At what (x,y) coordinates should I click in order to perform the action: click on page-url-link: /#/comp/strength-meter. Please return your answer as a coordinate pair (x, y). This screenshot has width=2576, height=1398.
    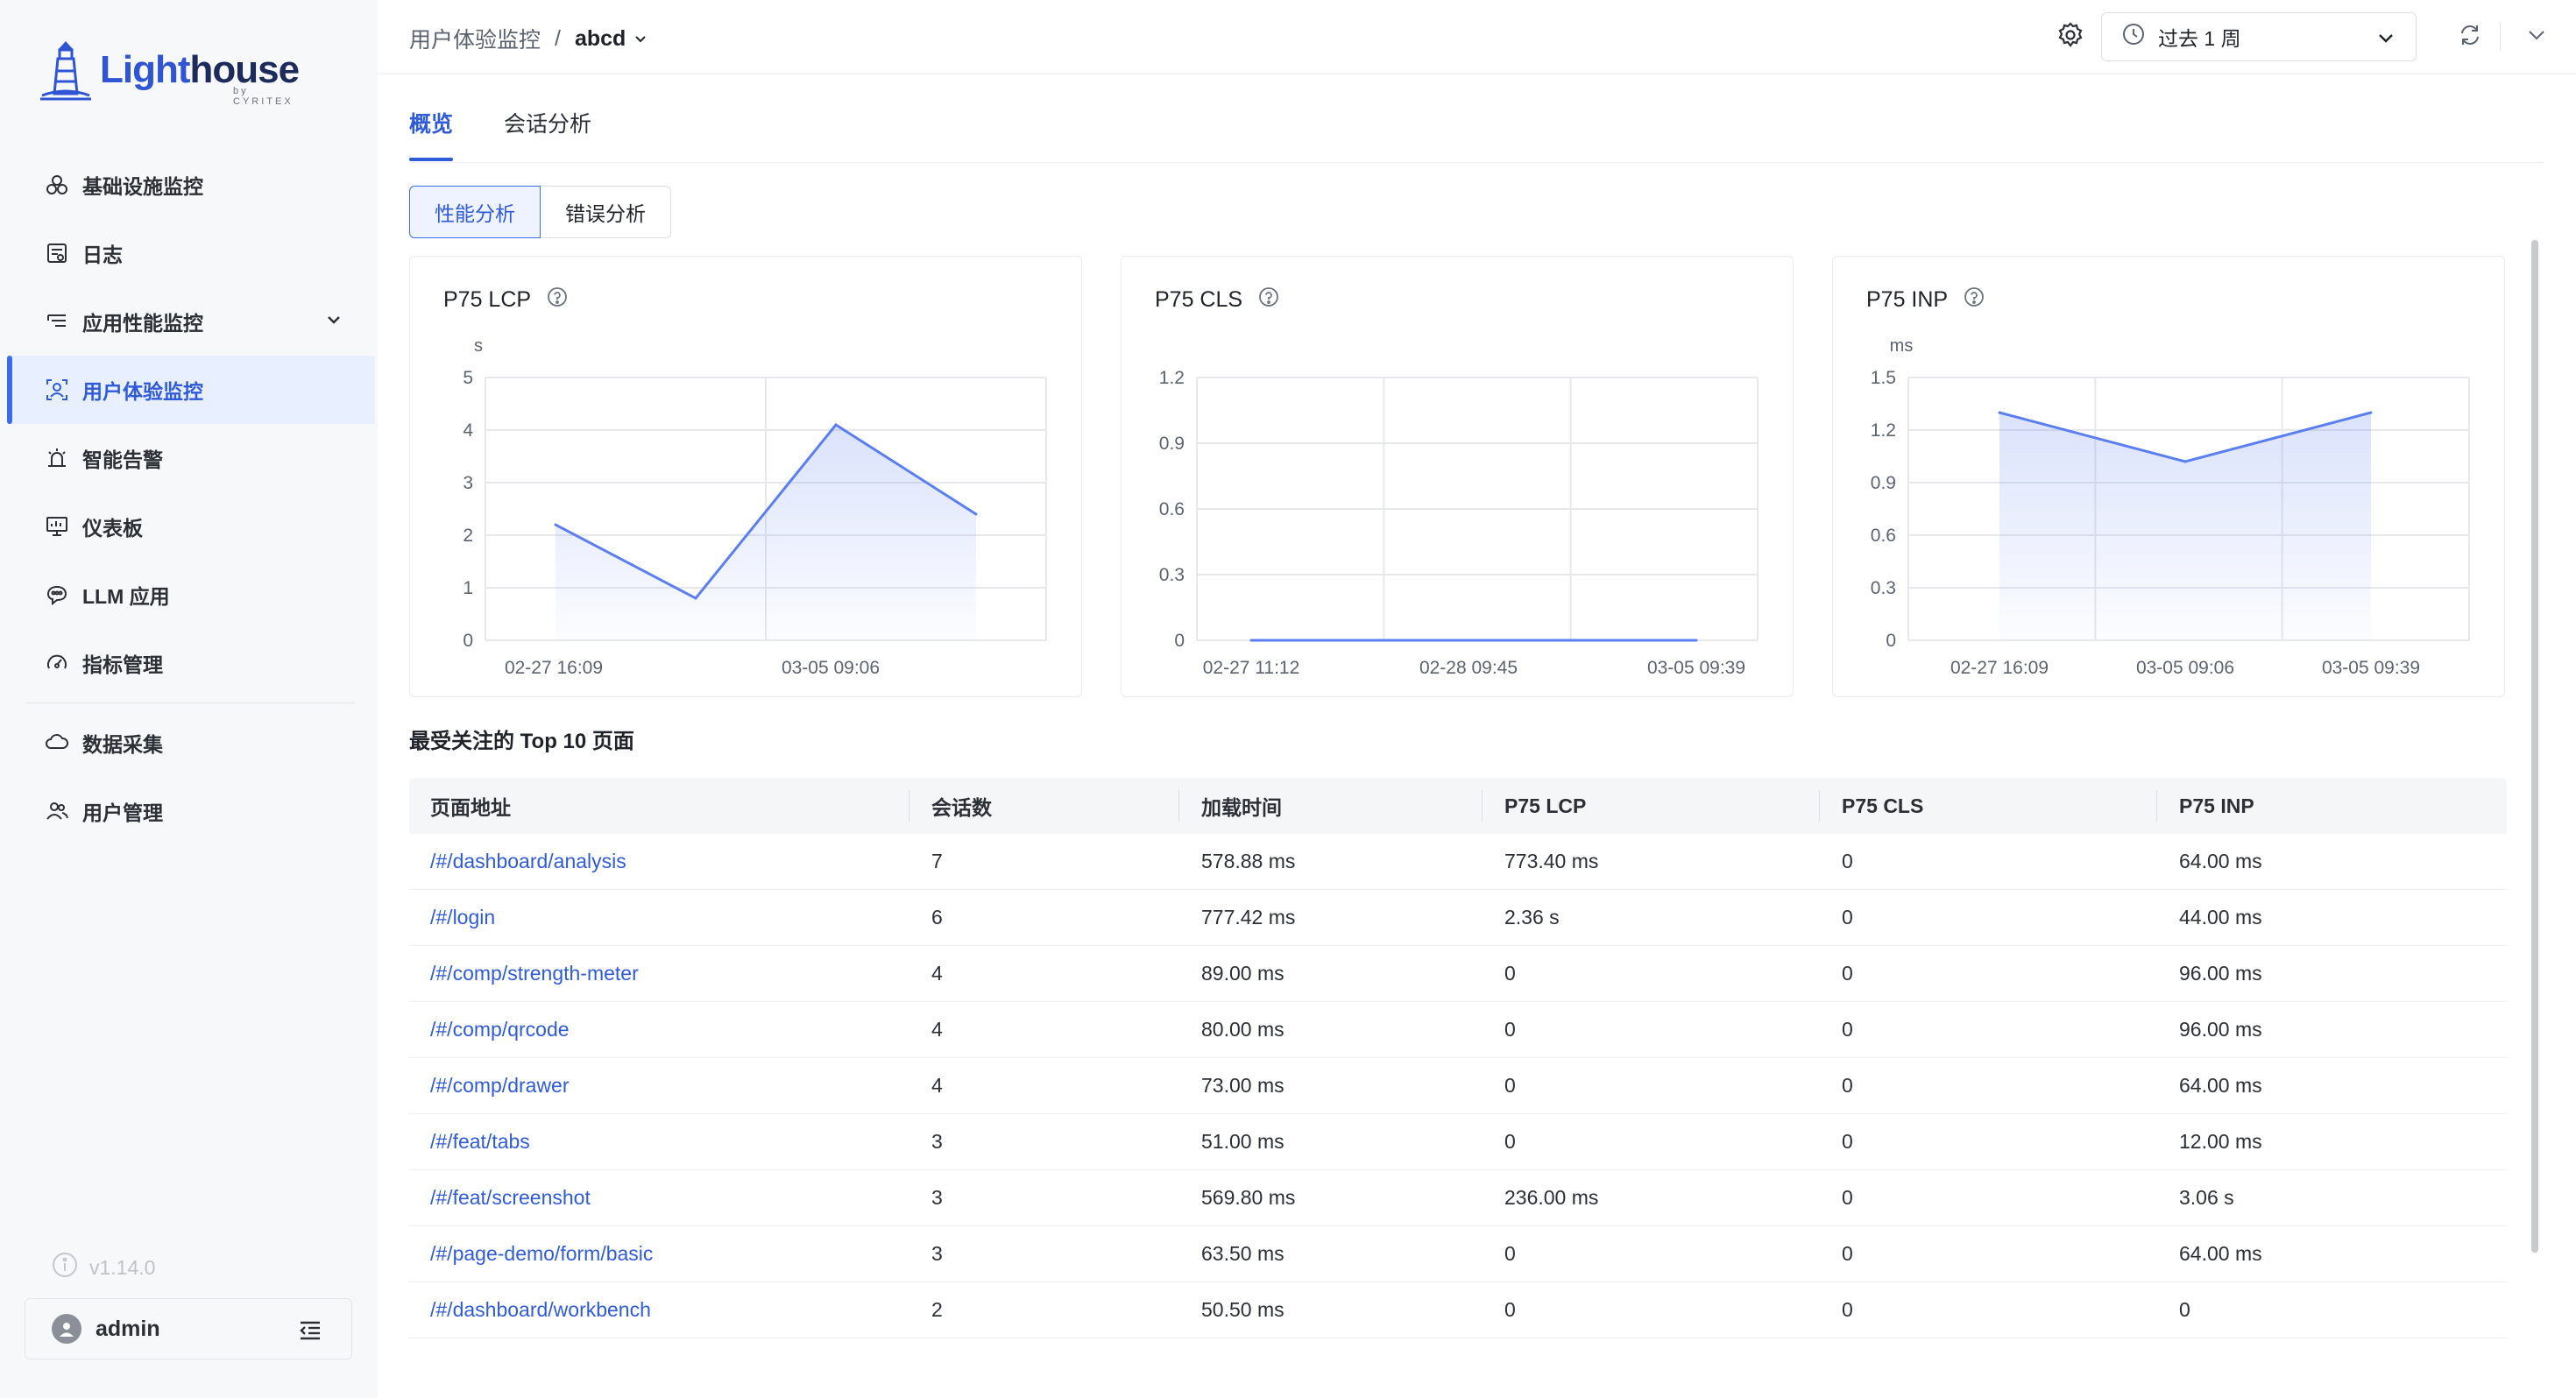
    Looking at the image, I should click on (524, 973).